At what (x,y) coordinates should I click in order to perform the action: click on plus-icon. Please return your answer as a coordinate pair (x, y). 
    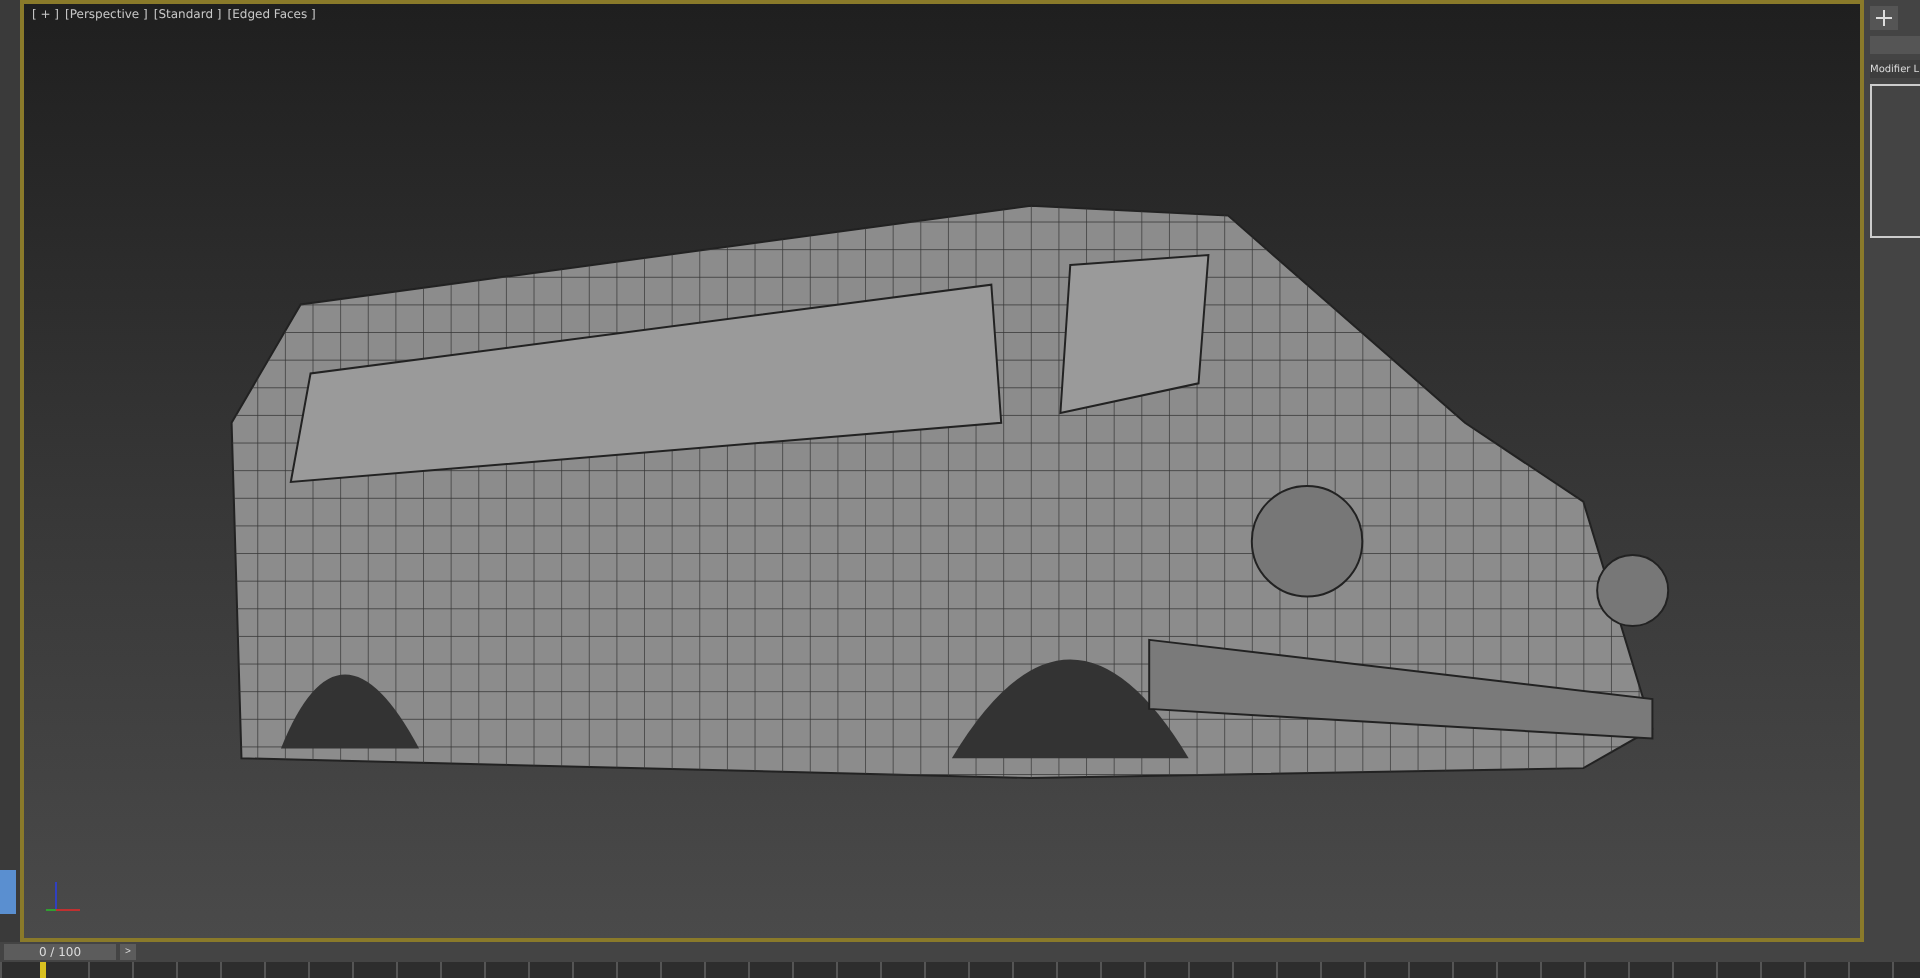
    Looking at the image, I should click on (1884, 18).